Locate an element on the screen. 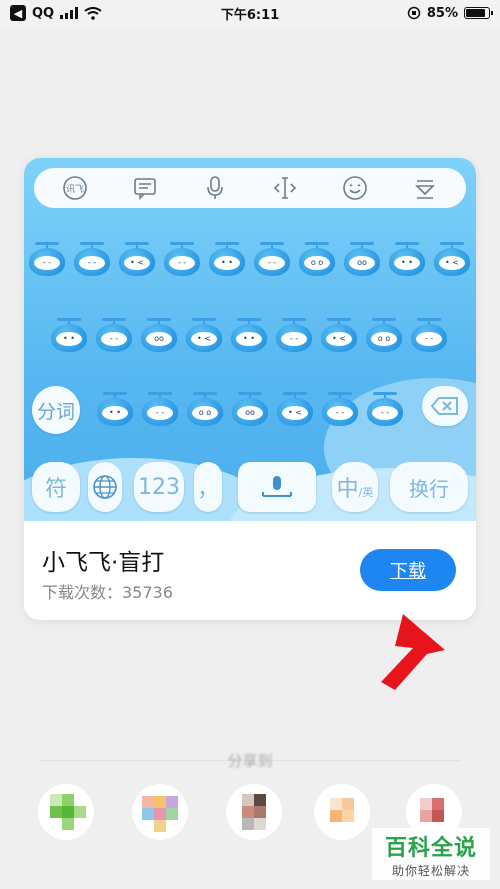 The width and height of the screenshot is (500, 889). keyboard-toolbar: 讯飞 is located at coordinates (250, 188).